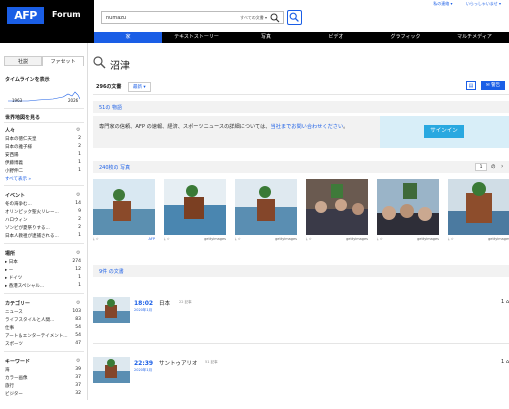  I want to click on stories-bar: 51の 物語, so click(301, 107).